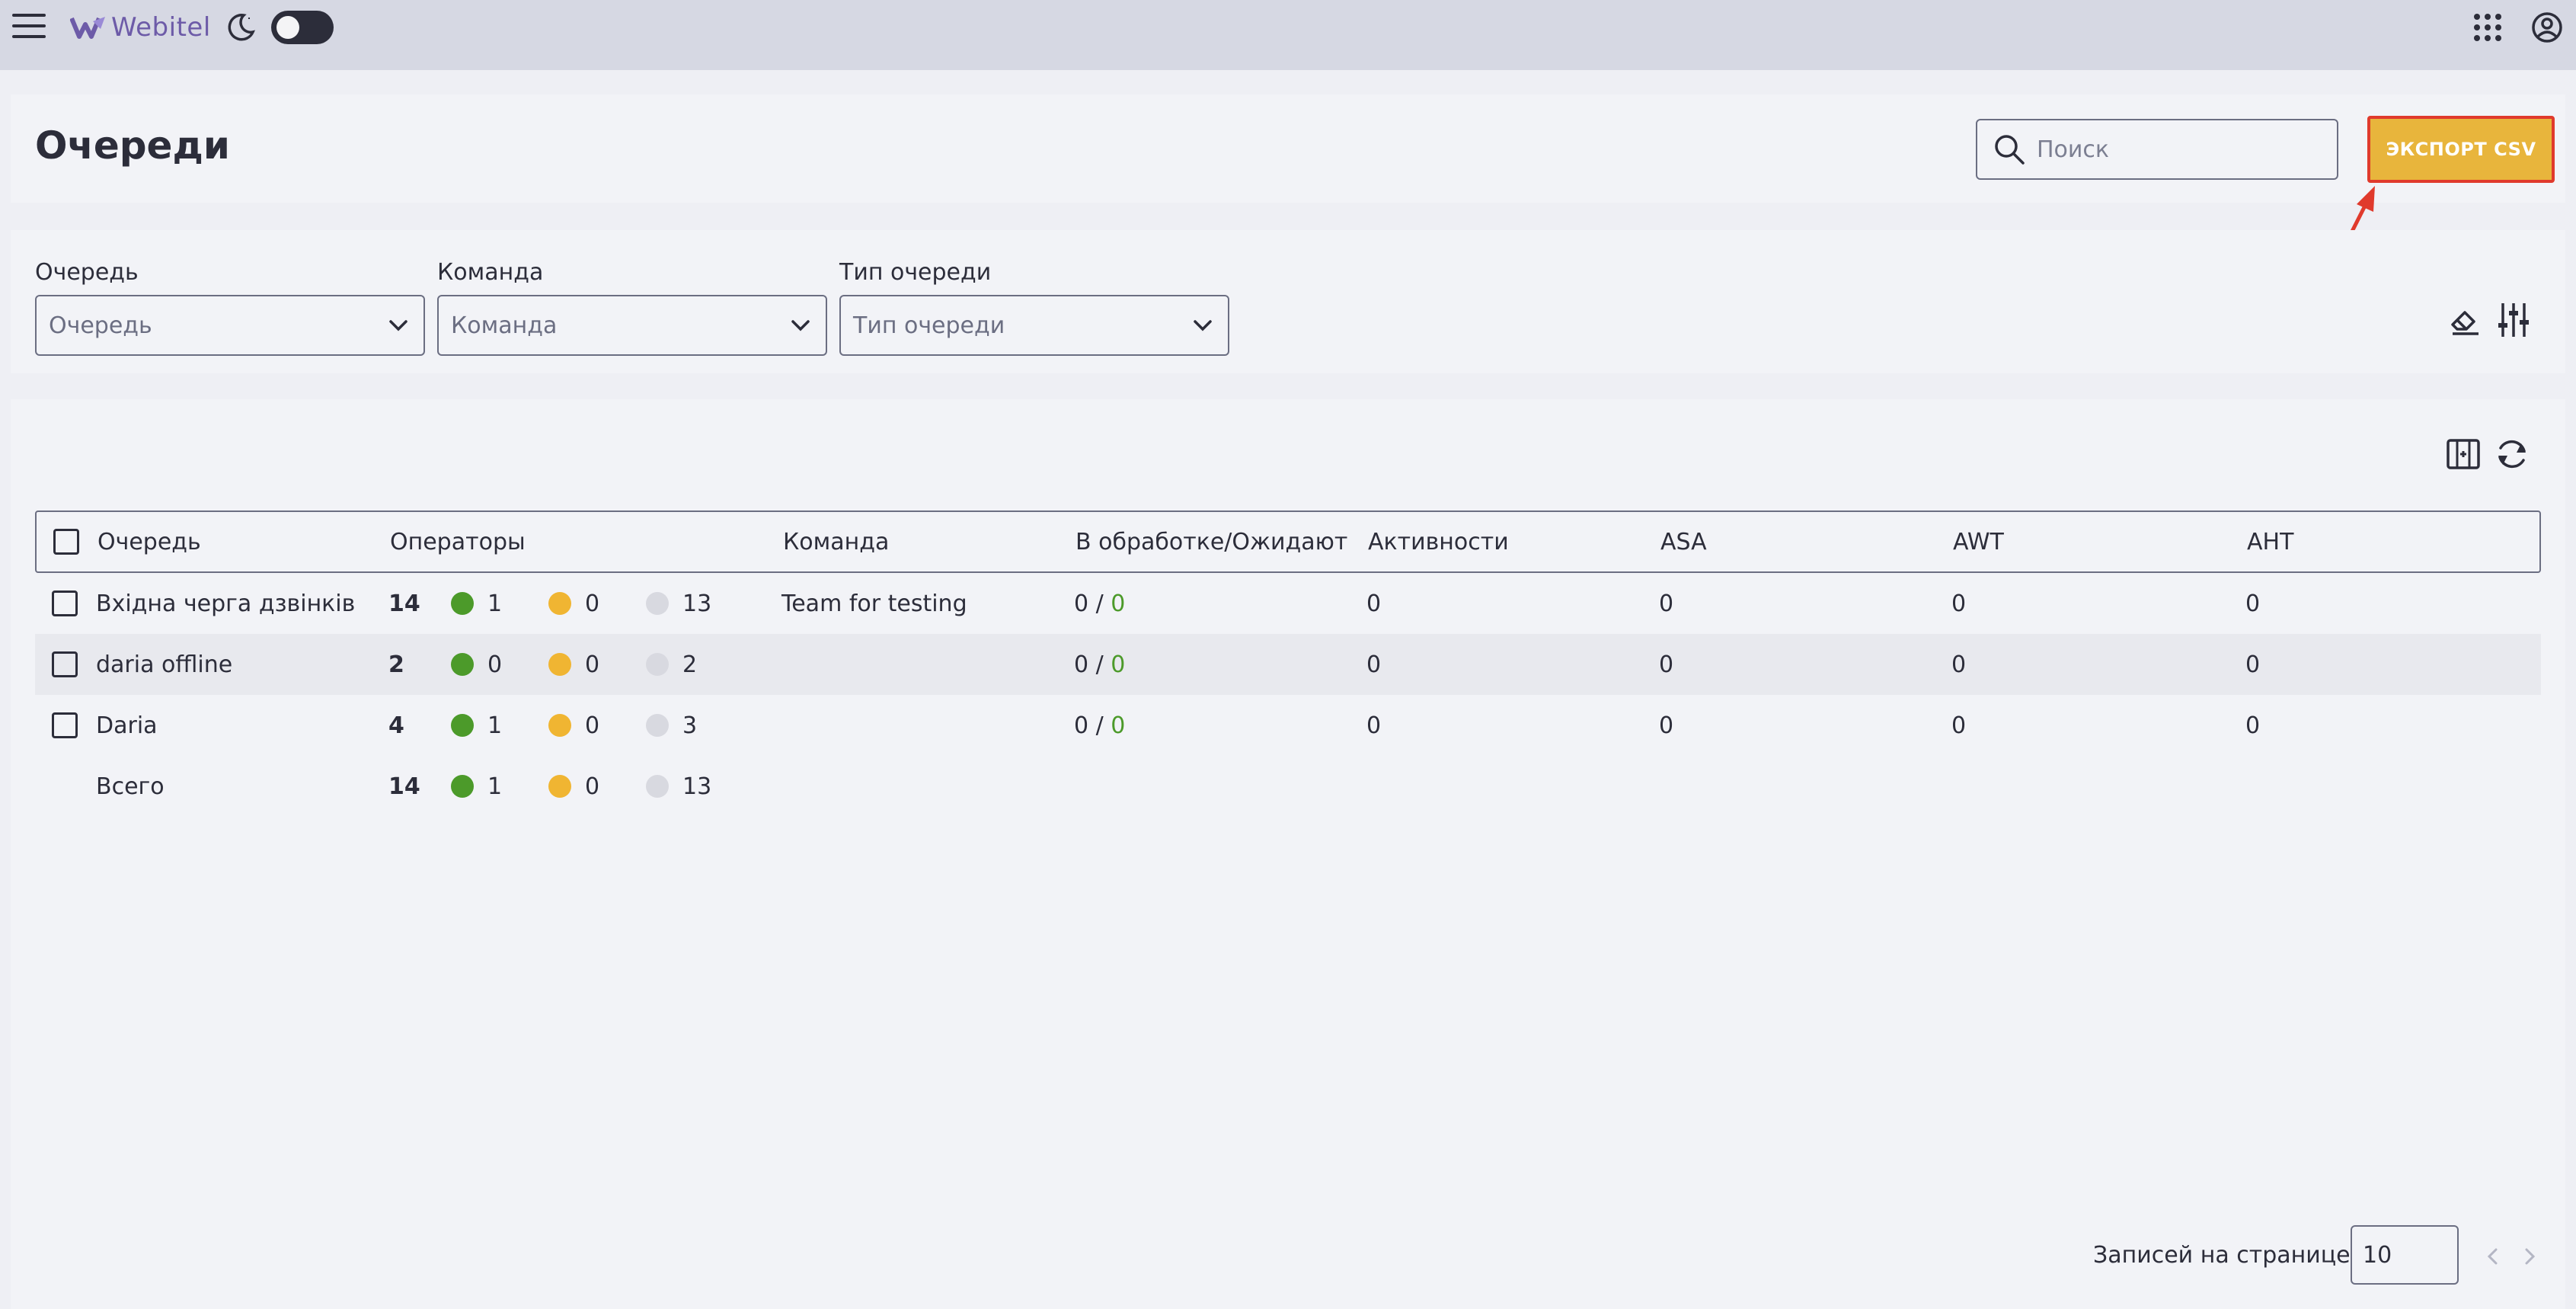 Image resolution: width=2576 pixels, height=1309 pixels. Describe the element at coordinates (632, 325) in the screenshot. I see `filter-team-select: Команда` at that location.